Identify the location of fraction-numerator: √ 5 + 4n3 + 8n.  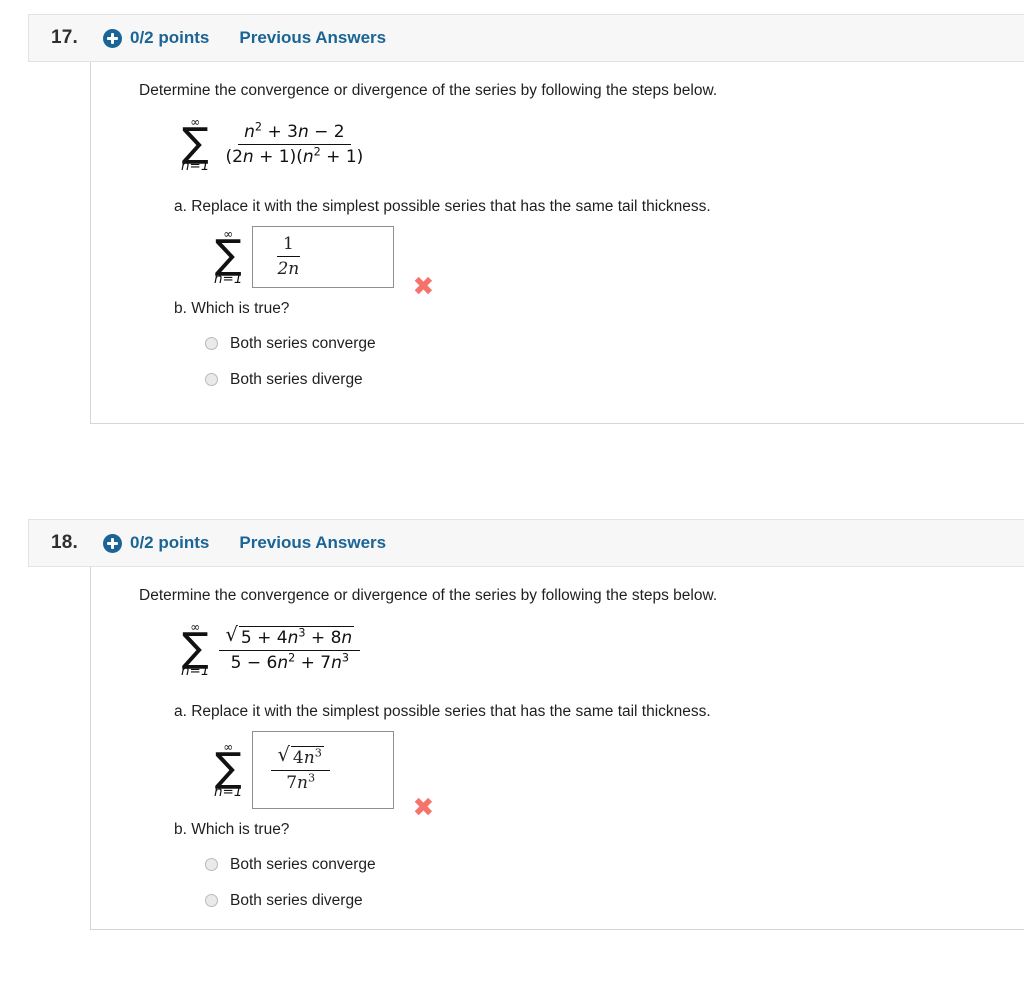
(290, 637).